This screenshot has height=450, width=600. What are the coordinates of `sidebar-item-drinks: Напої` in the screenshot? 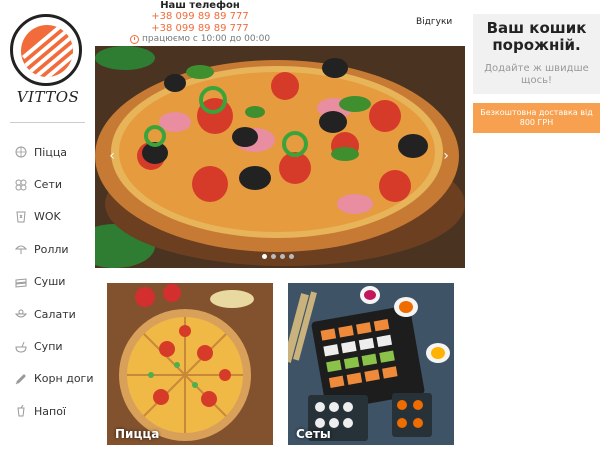 It's located at (54, 411).